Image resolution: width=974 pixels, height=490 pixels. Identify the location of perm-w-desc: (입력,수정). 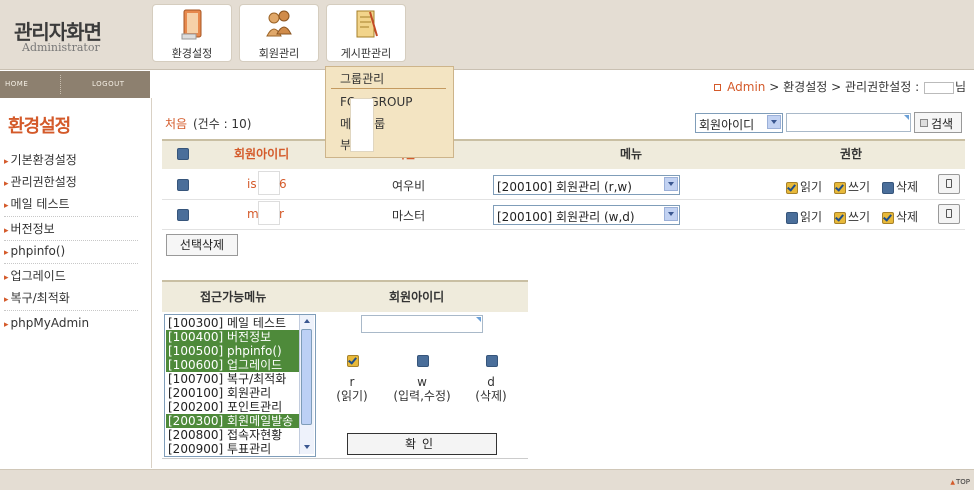
(422, 396).